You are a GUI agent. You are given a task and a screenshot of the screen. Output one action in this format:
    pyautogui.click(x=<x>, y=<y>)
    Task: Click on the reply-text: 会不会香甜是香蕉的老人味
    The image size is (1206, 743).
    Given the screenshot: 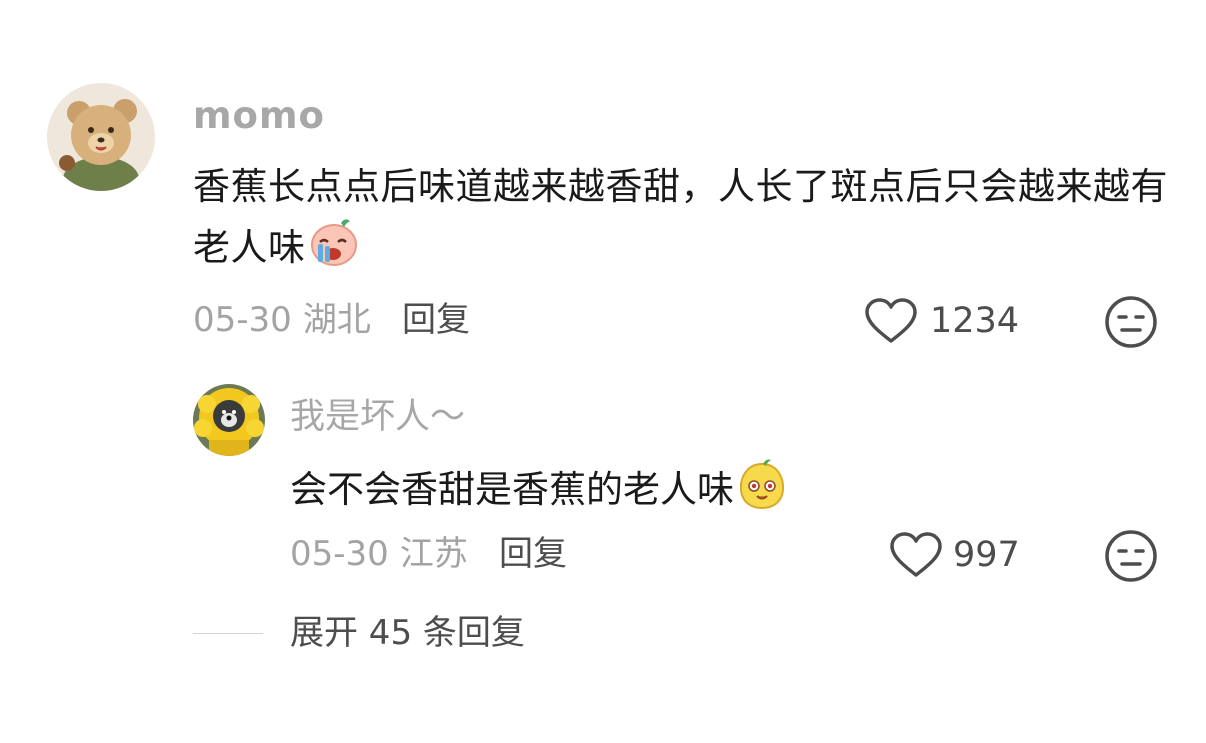 What is the action you would take?
    pyautogui.click(x=539, y=488)
    